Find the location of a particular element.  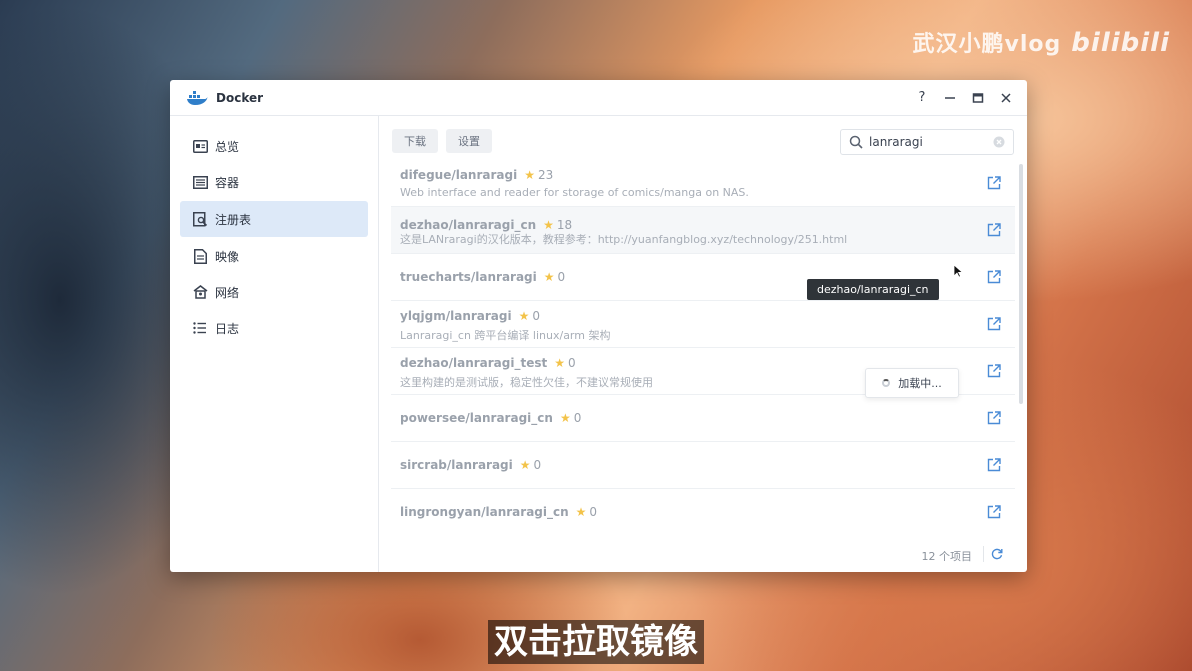

list-item: sircrab/lanraragi ★ 0 is located at coordinates (703, 465).